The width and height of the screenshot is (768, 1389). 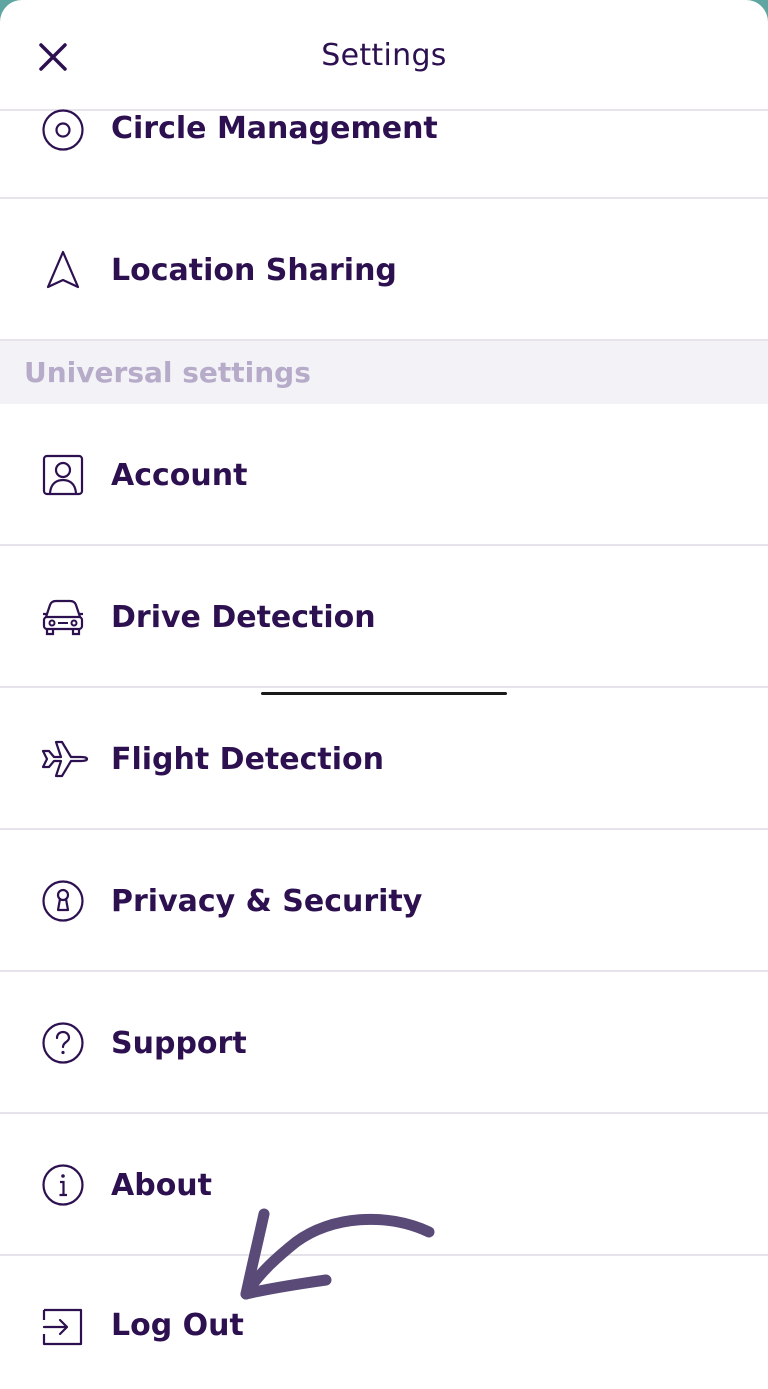 I want to click on person-card-icon, so click(x=63, y=475).